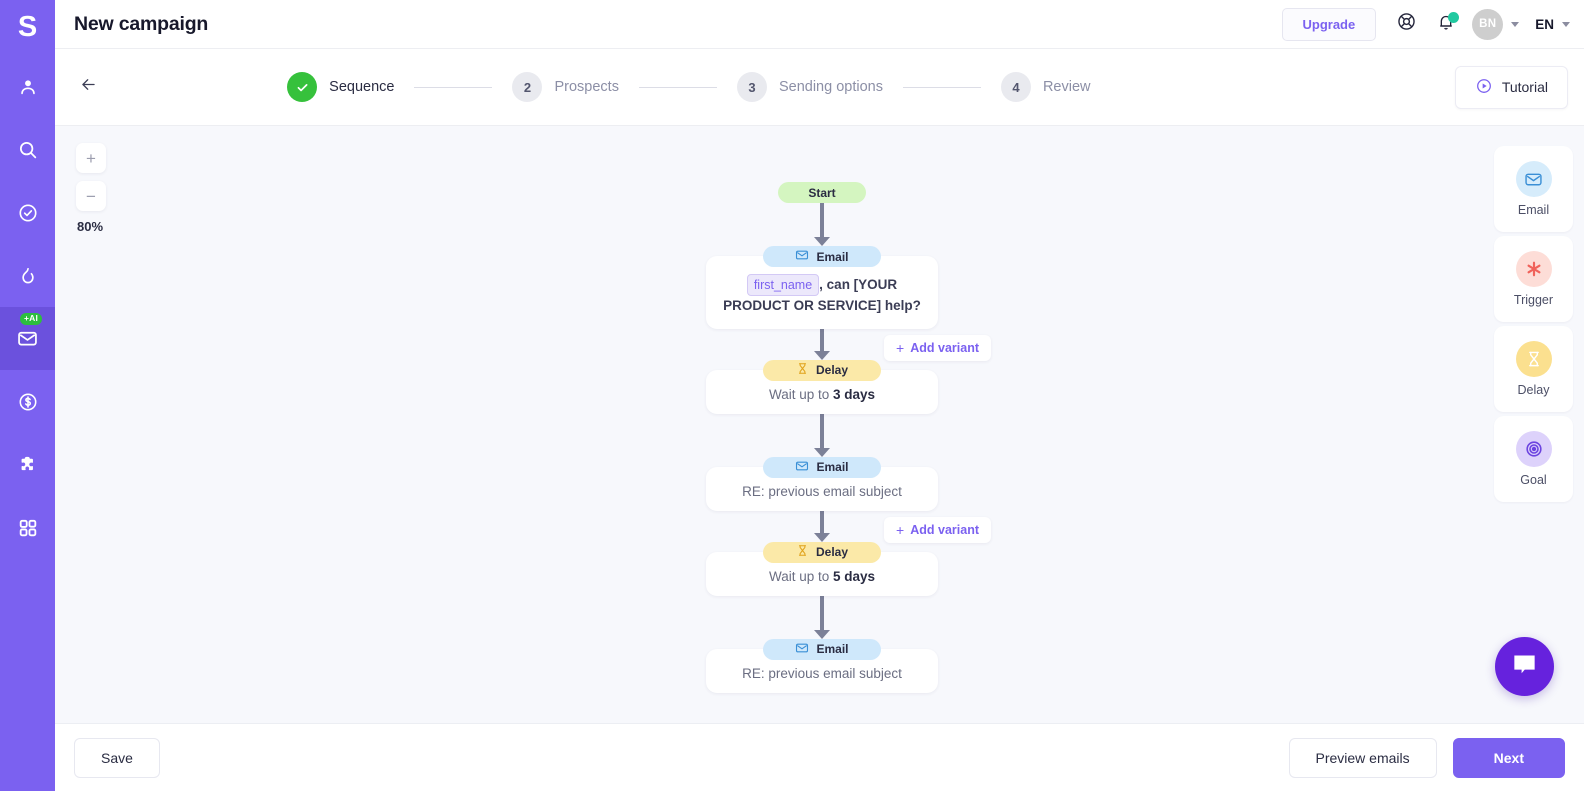  I want to click on node-start: Start, so click(822, 192).